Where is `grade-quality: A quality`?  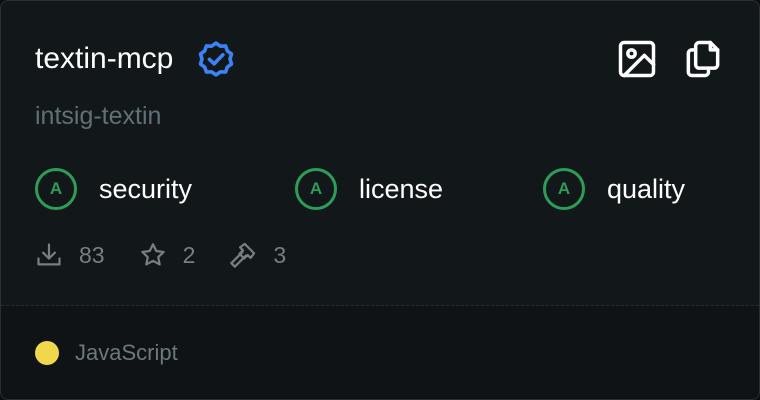 grade-quality: A quality is located at coordinates (614, 189).